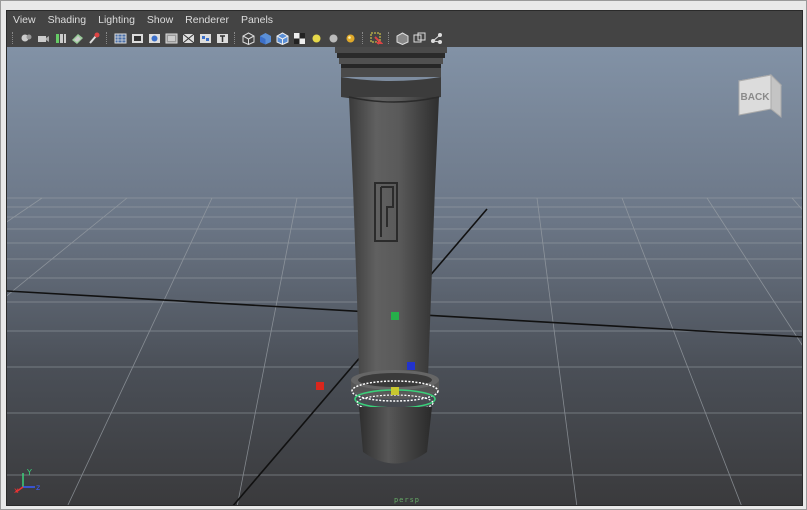  Describe the element at coordinates (120, 38) in the screenshot. I see `grid-icon` at that location.